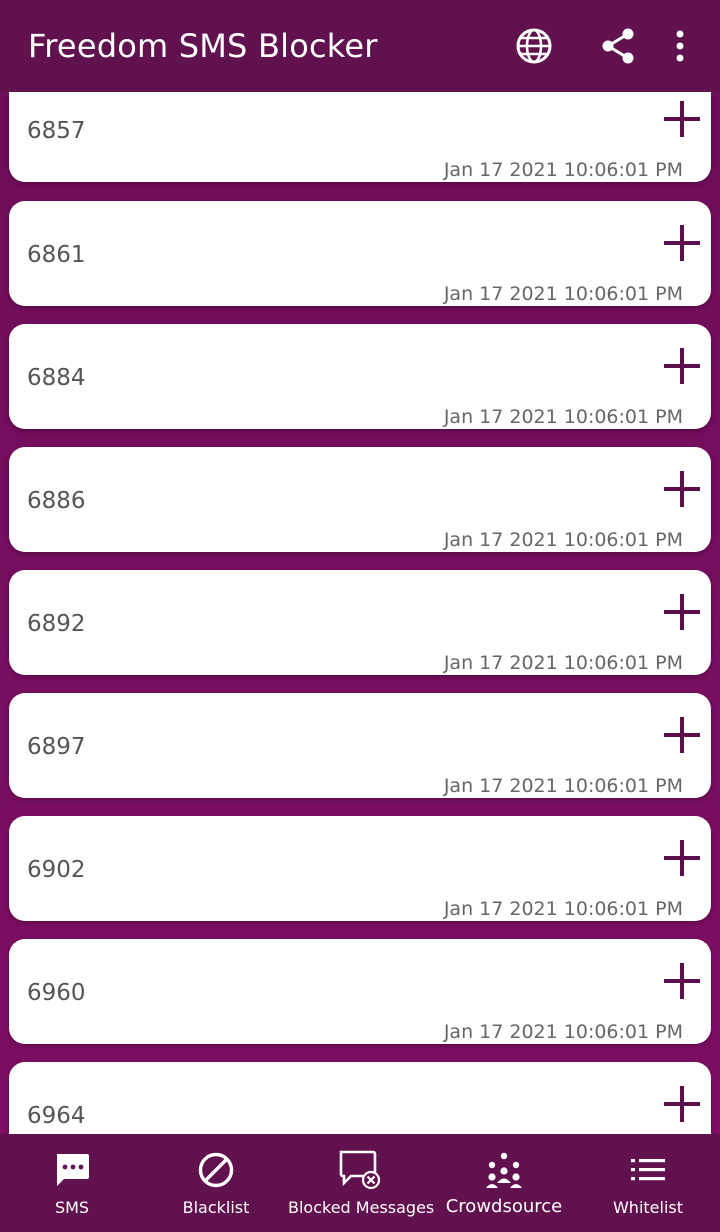  I want to click on share-button, so click(618, 46).